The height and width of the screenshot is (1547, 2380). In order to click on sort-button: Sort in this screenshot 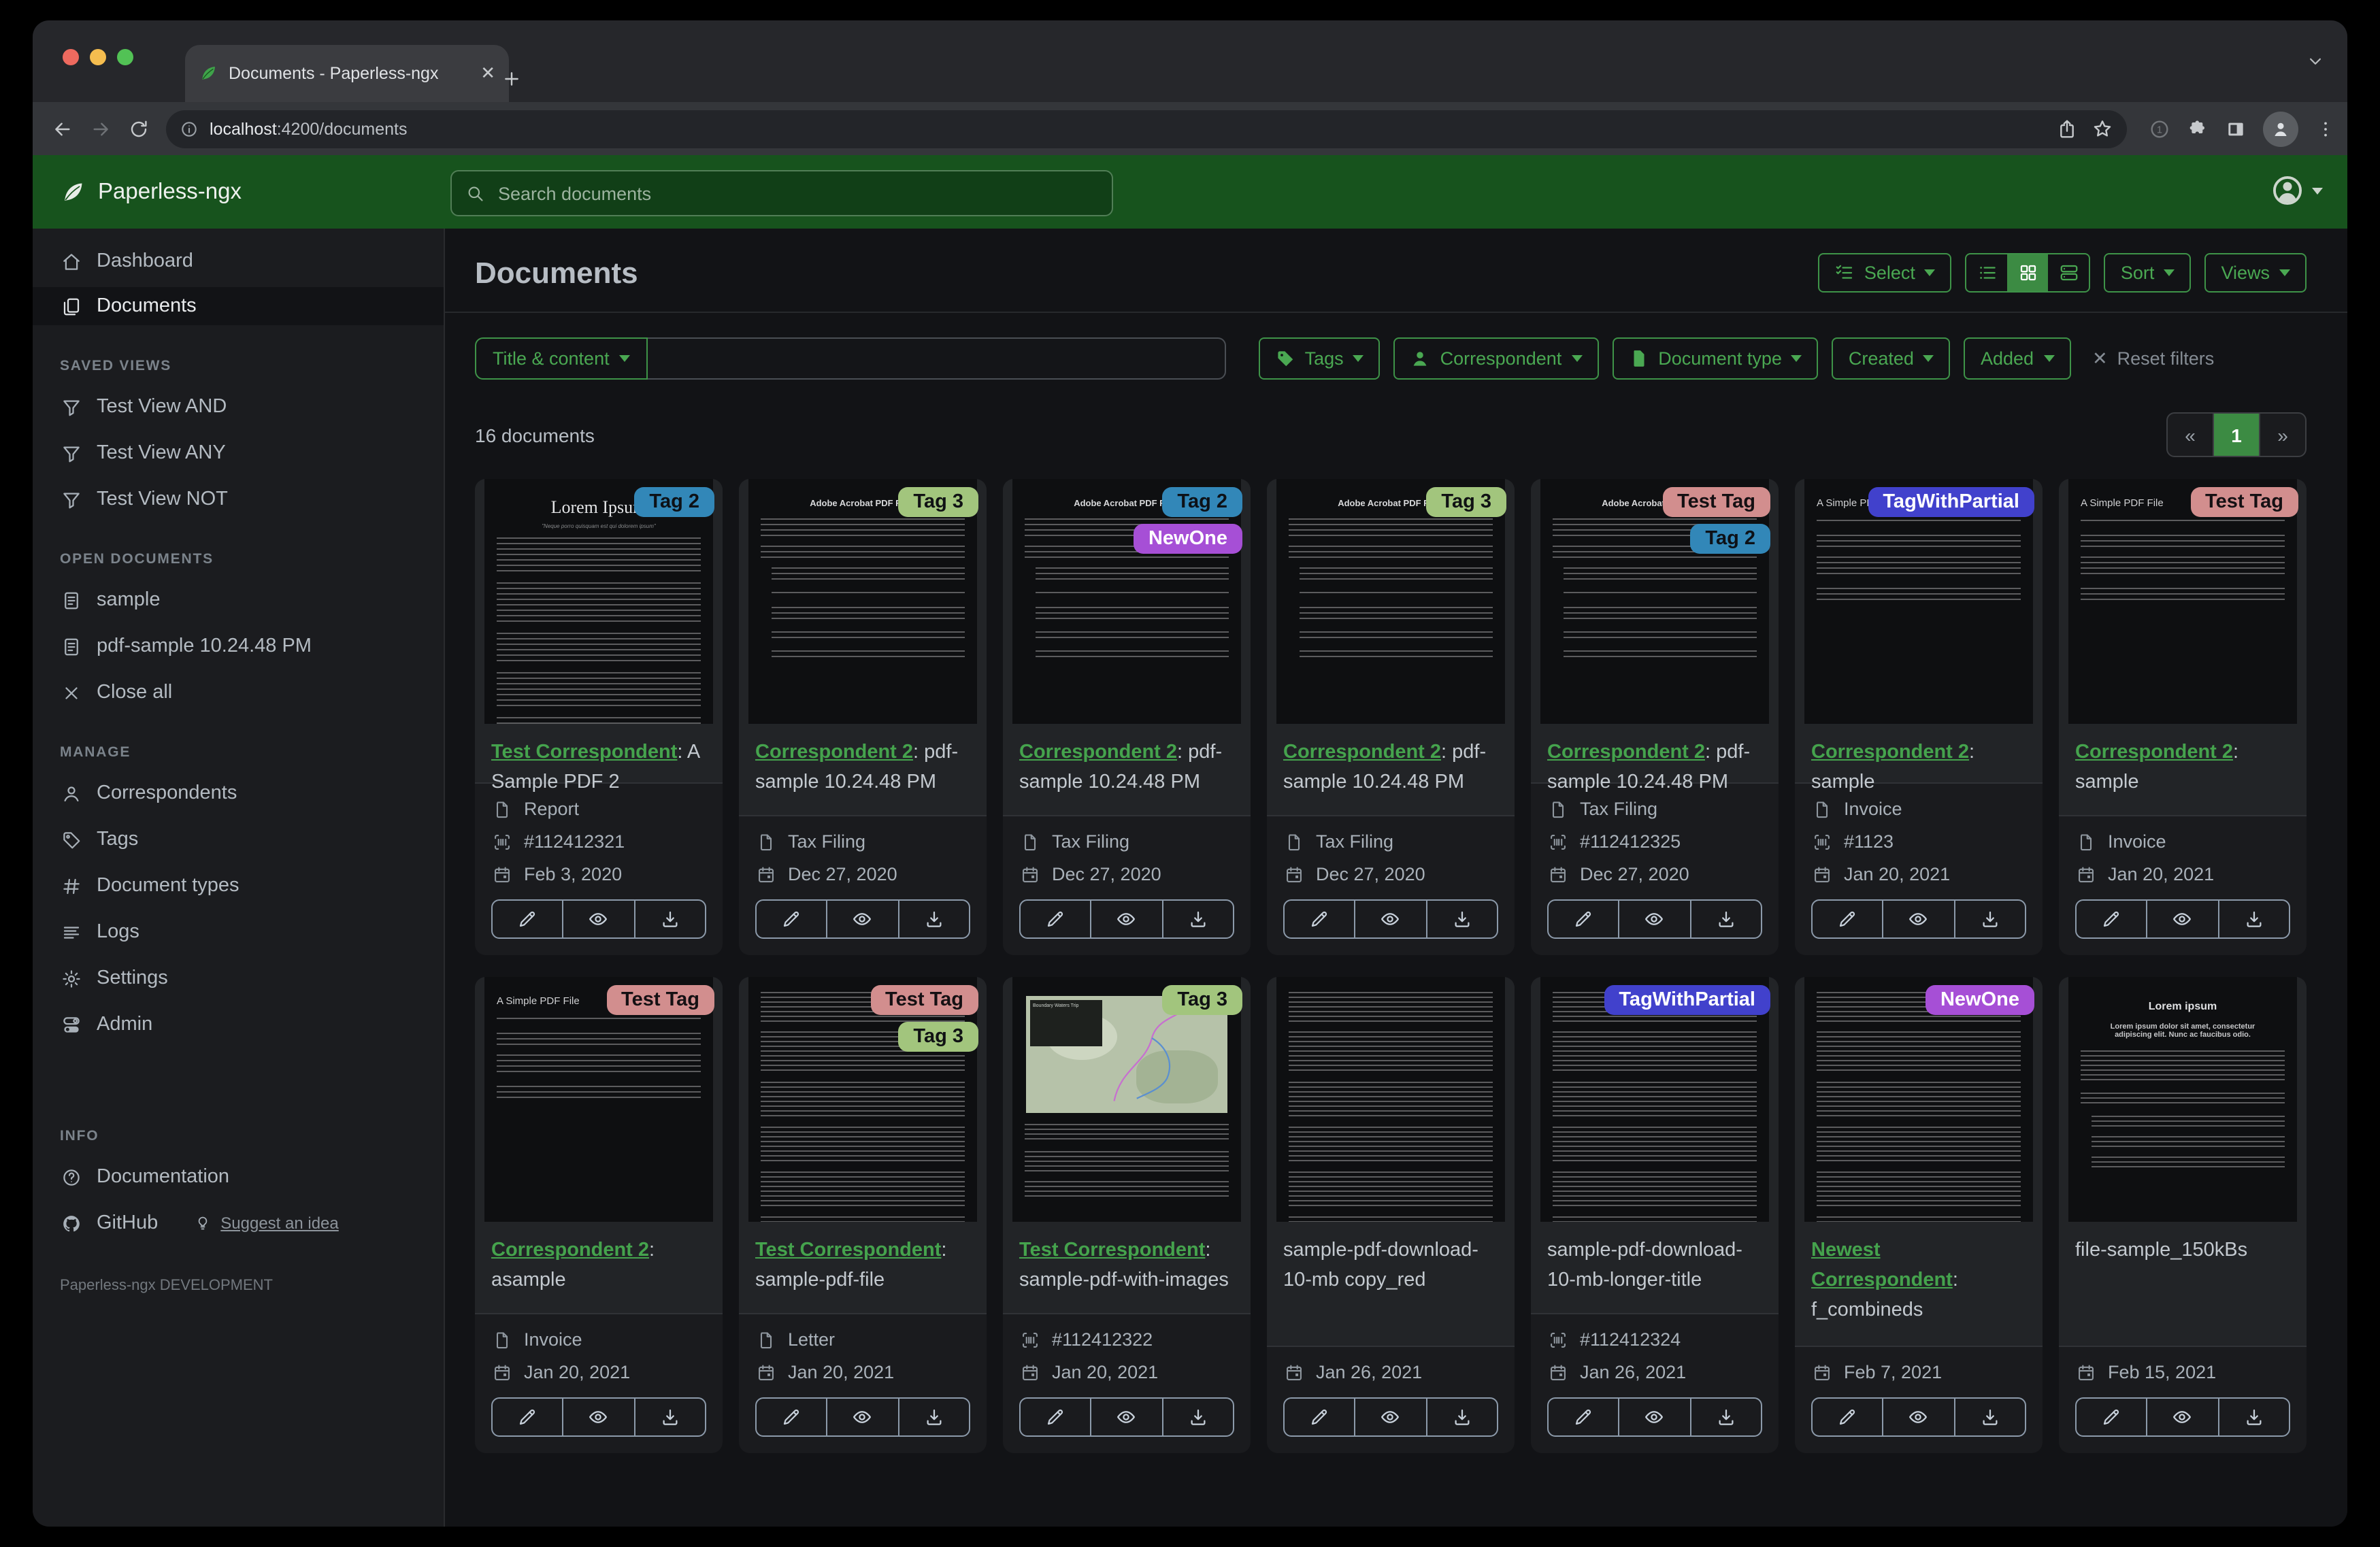, I will do `click(2148, 273)`.